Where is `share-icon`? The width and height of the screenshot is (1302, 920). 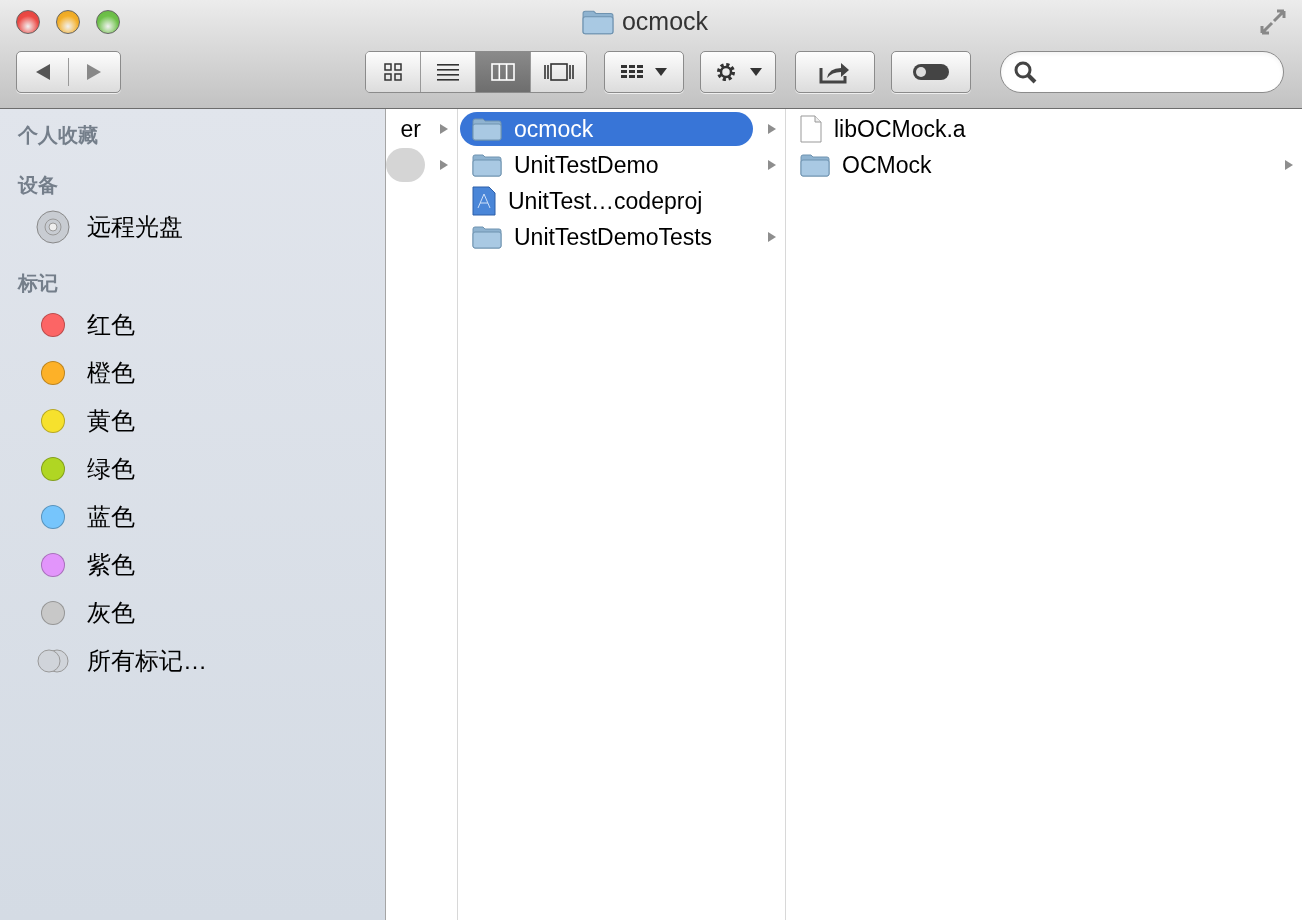 share-icon is located at coordinates (835, 72).